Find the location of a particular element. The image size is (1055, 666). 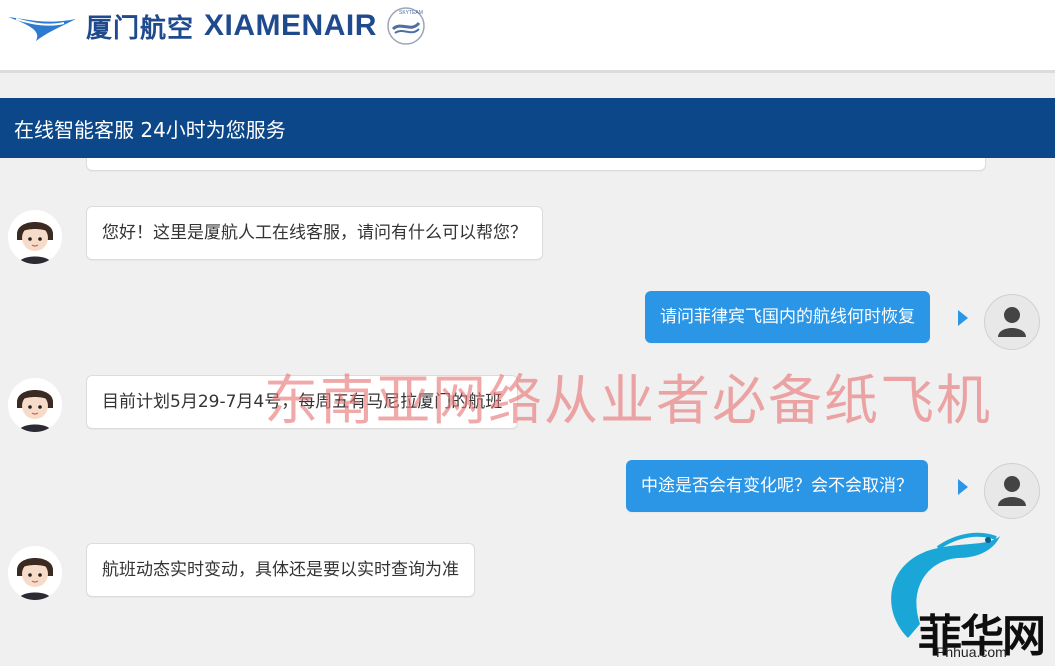

skyteam-icon: SKYTEAM is located at coordinates (406, 26).